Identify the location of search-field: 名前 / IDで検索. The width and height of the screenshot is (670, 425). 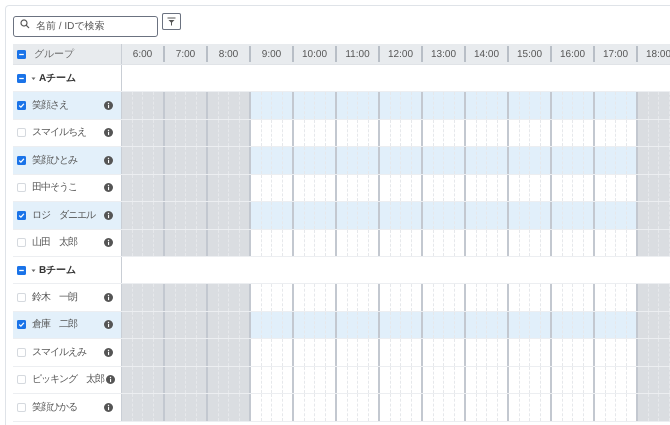
(85, 26).